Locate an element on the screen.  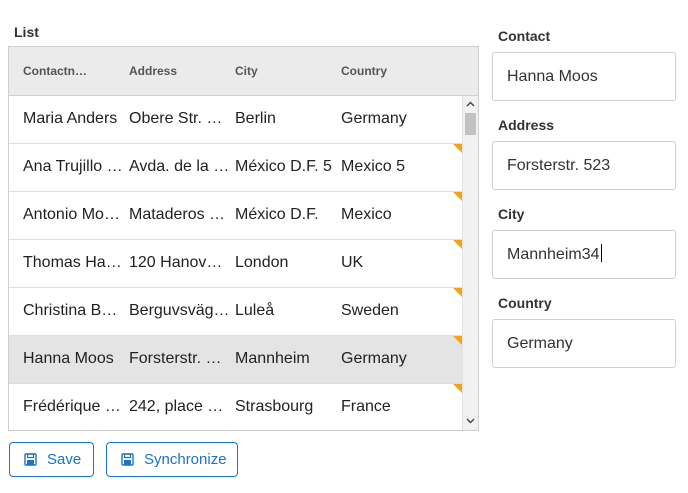
address-label: Address is located at coordinates (526, 125).